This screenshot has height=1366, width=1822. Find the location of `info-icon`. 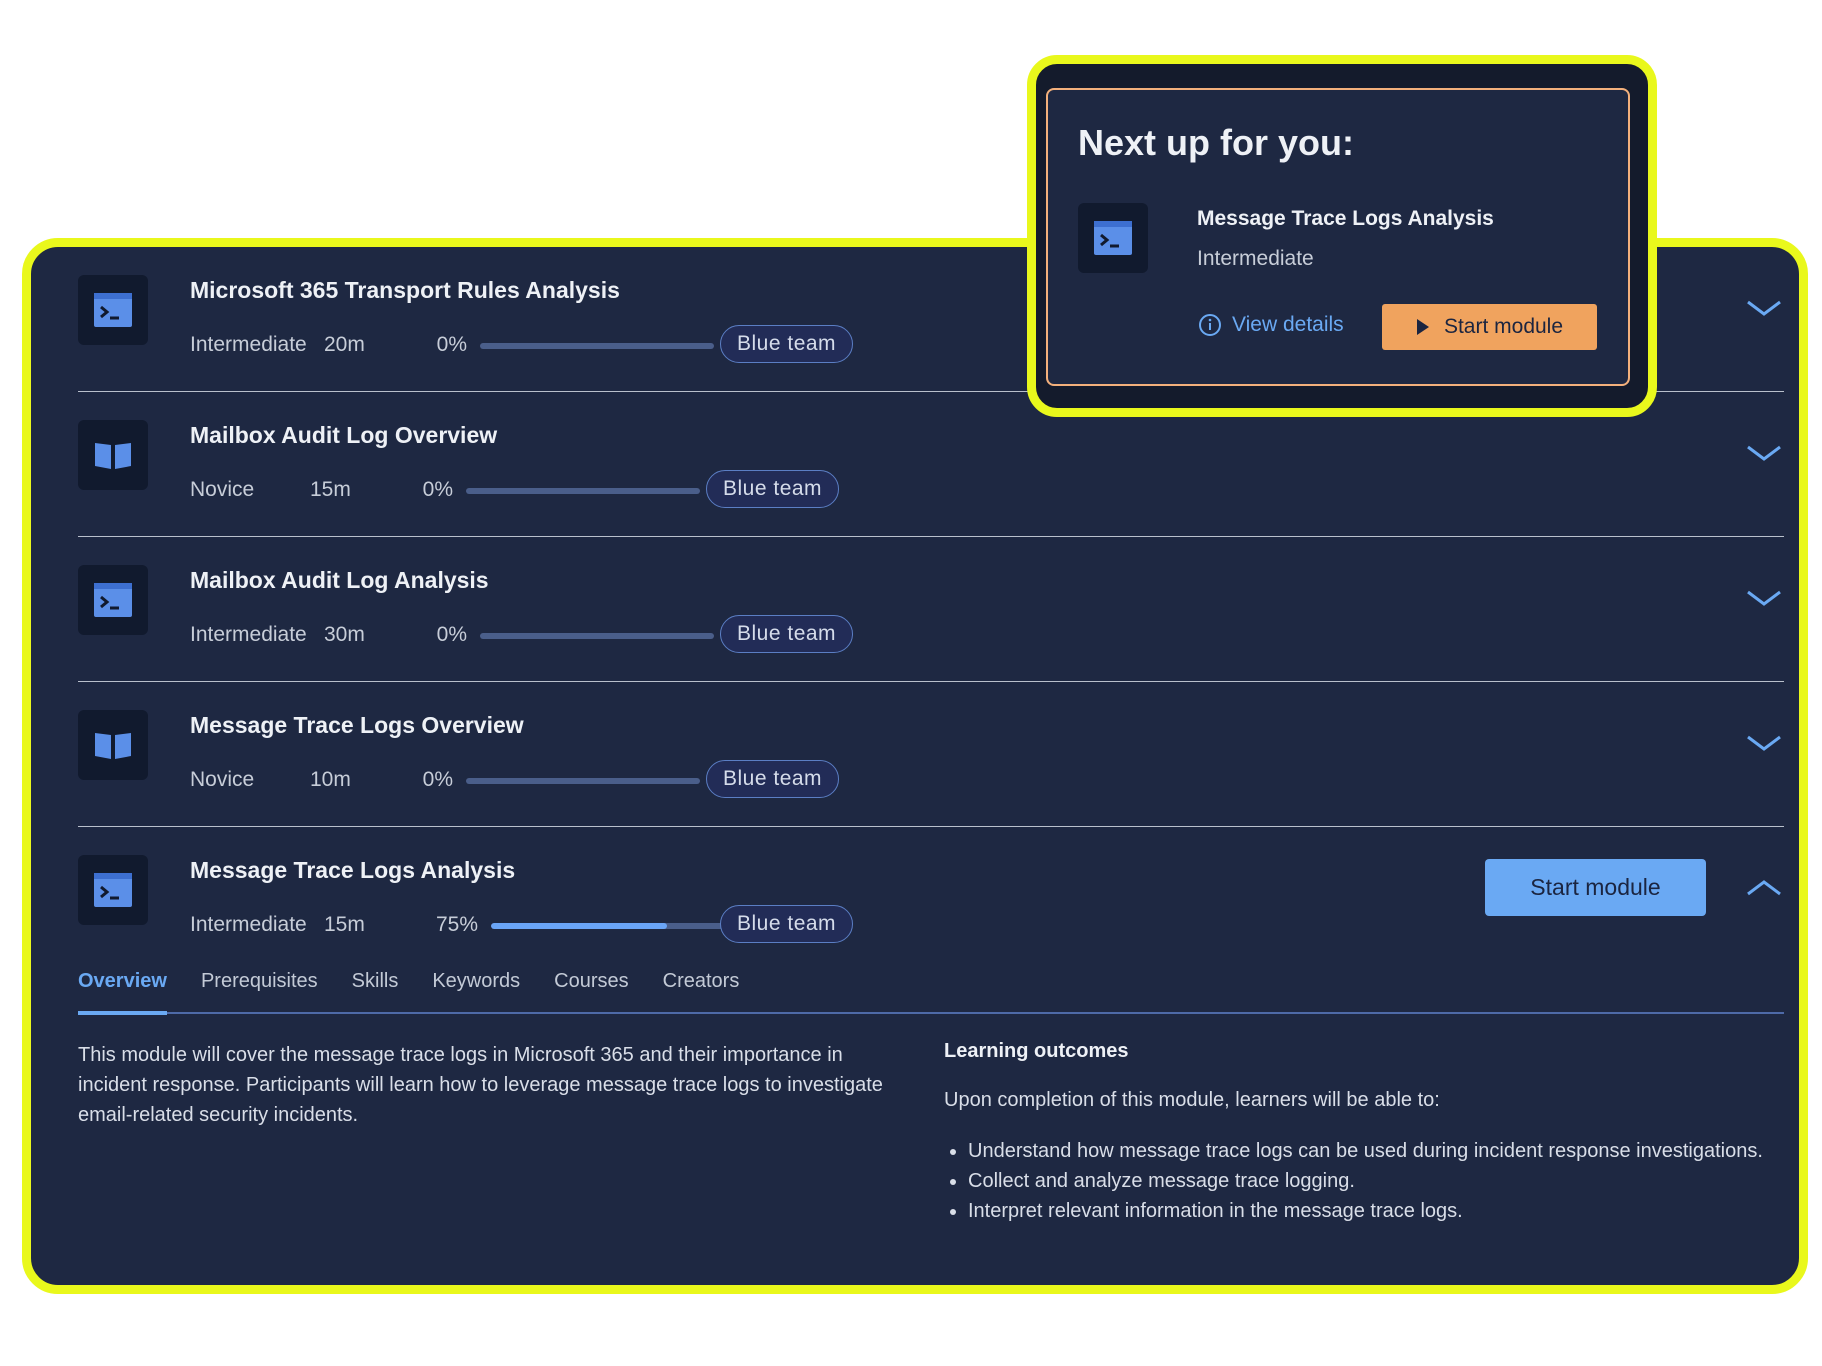

info-icon is located at coordinates (1210, 325).